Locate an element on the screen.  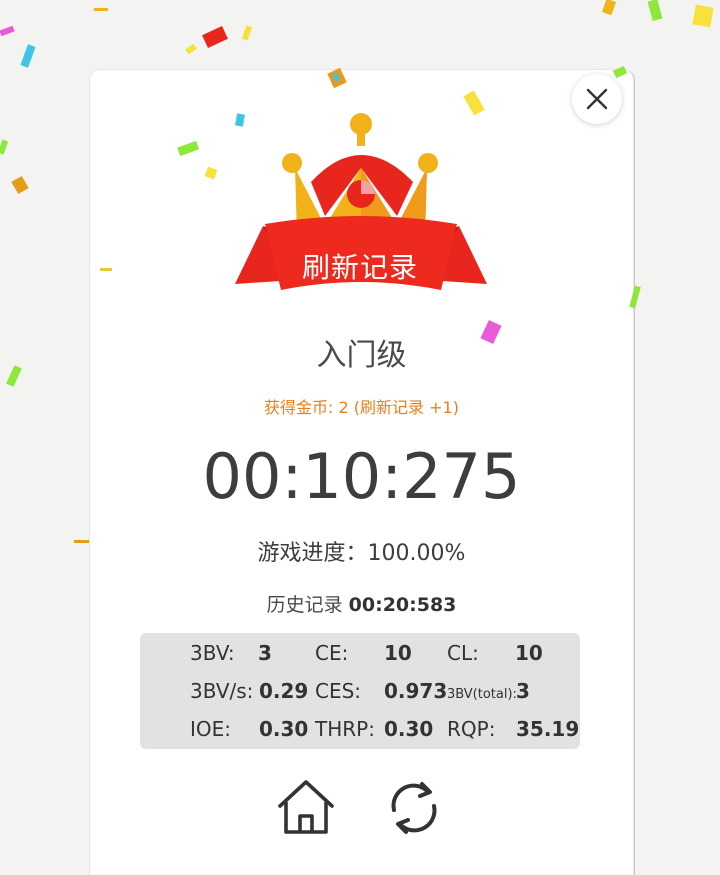
stat-3bv-total-value: 3 is located at coordinates (523, 691).